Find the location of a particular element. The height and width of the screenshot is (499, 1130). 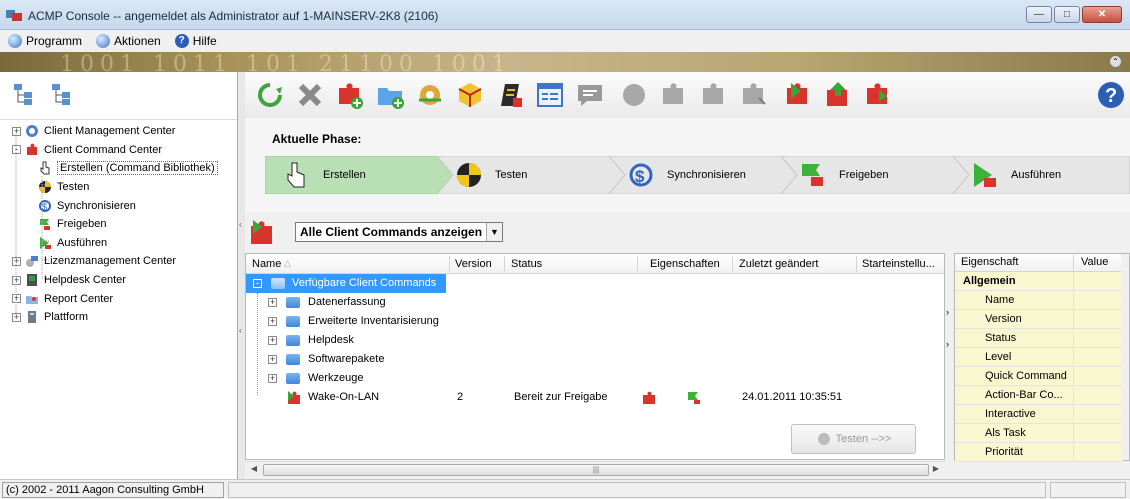

scroll-thumb: ||| is located at coordinates (596, 470).